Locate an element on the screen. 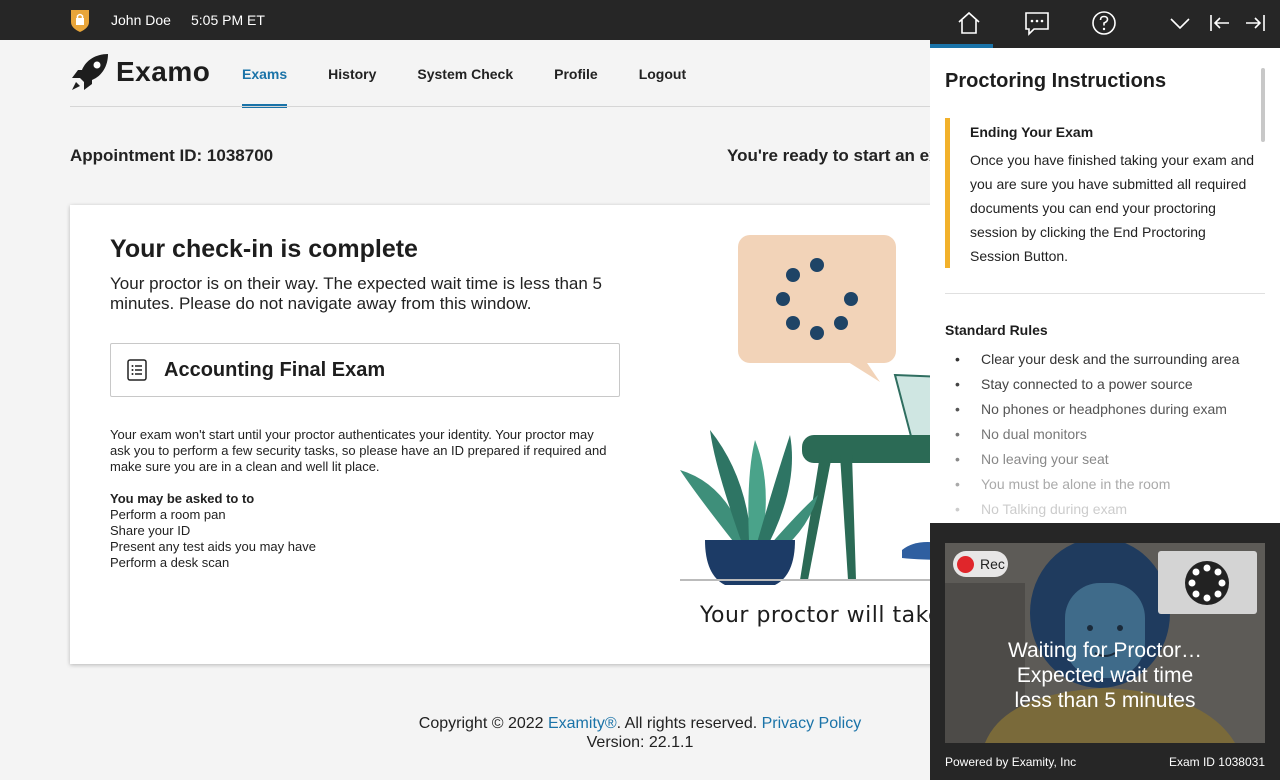 The image size is (1280, 780). rule-item: • No leaving your seat is located at coordinates (1105, 459).